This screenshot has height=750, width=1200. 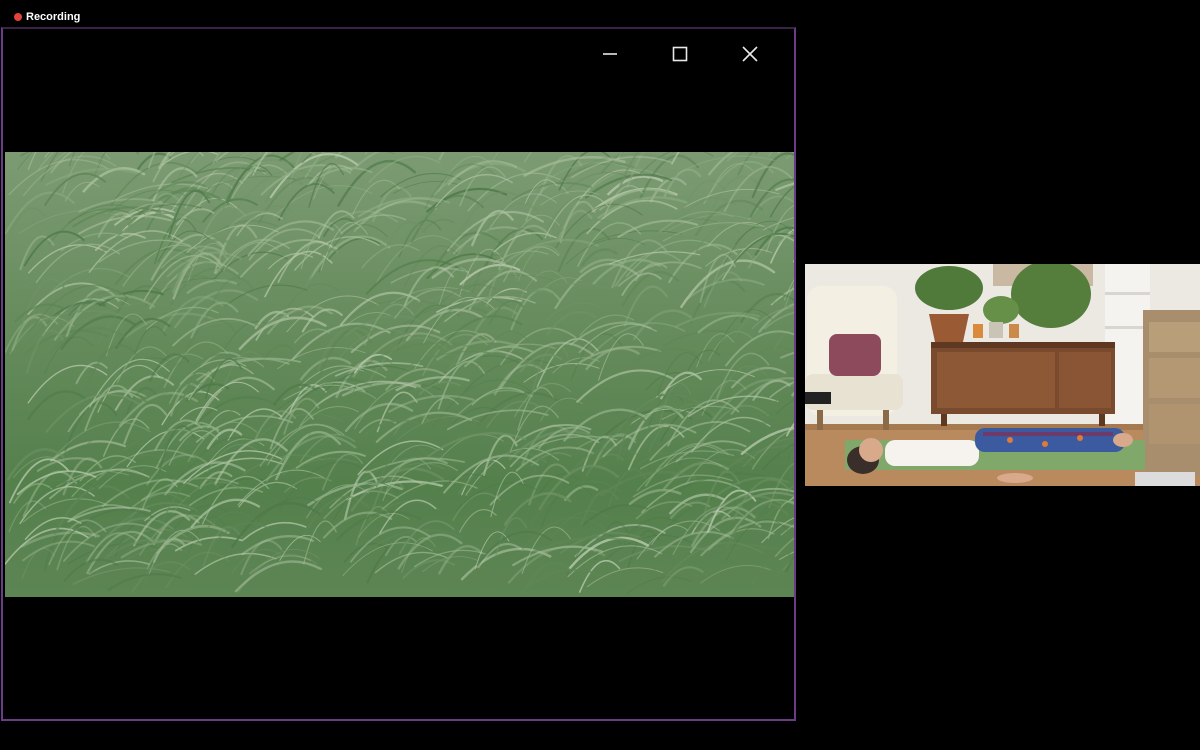 I want to click on close-button, so click(x=750, y=54).